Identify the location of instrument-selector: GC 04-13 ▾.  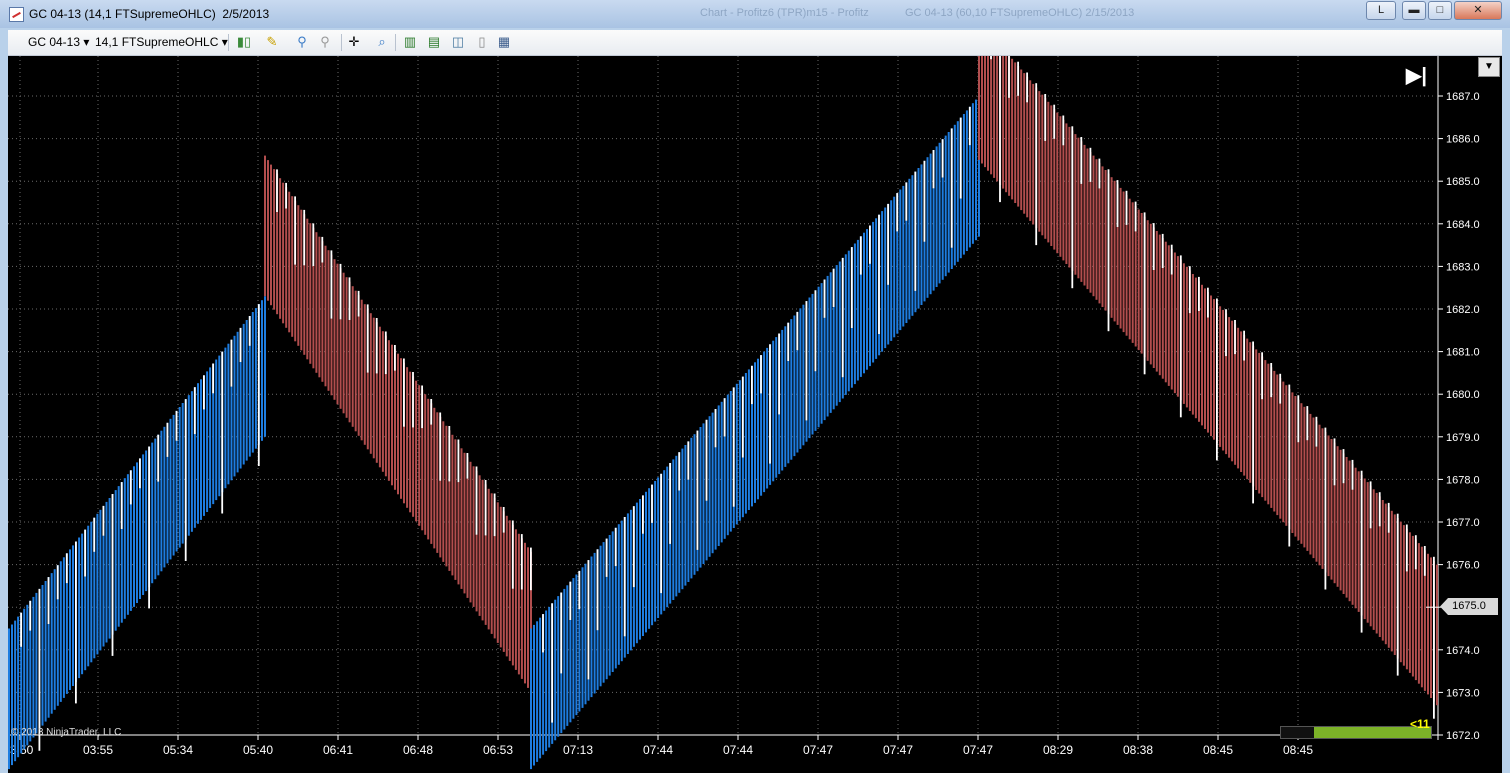
(58, 42).